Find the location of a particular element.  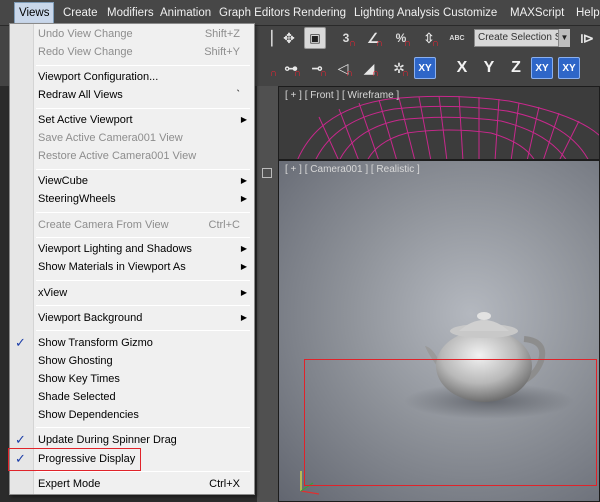

menu-item-shortcut: Shift+Y is located at coordinates (222, 52).